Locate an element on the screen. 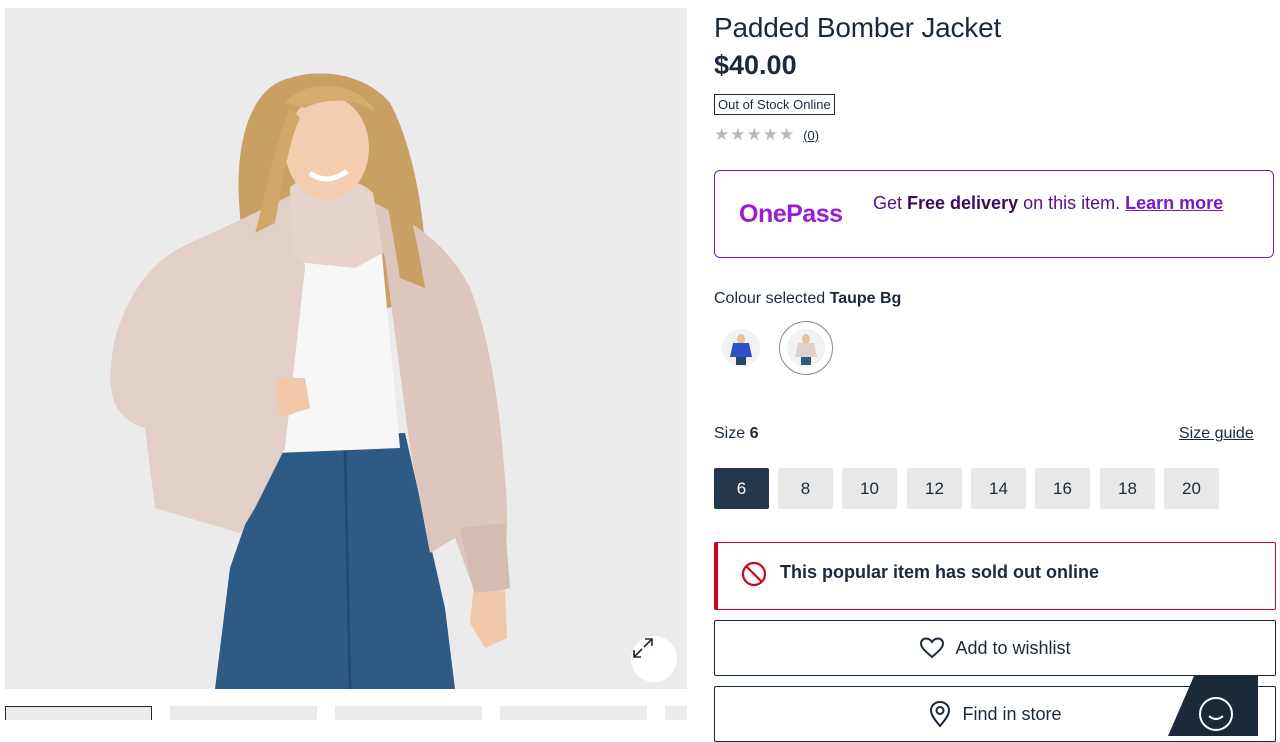 The image size is (1280, 742). size-option: 6 is located at coordinates (741, 488).